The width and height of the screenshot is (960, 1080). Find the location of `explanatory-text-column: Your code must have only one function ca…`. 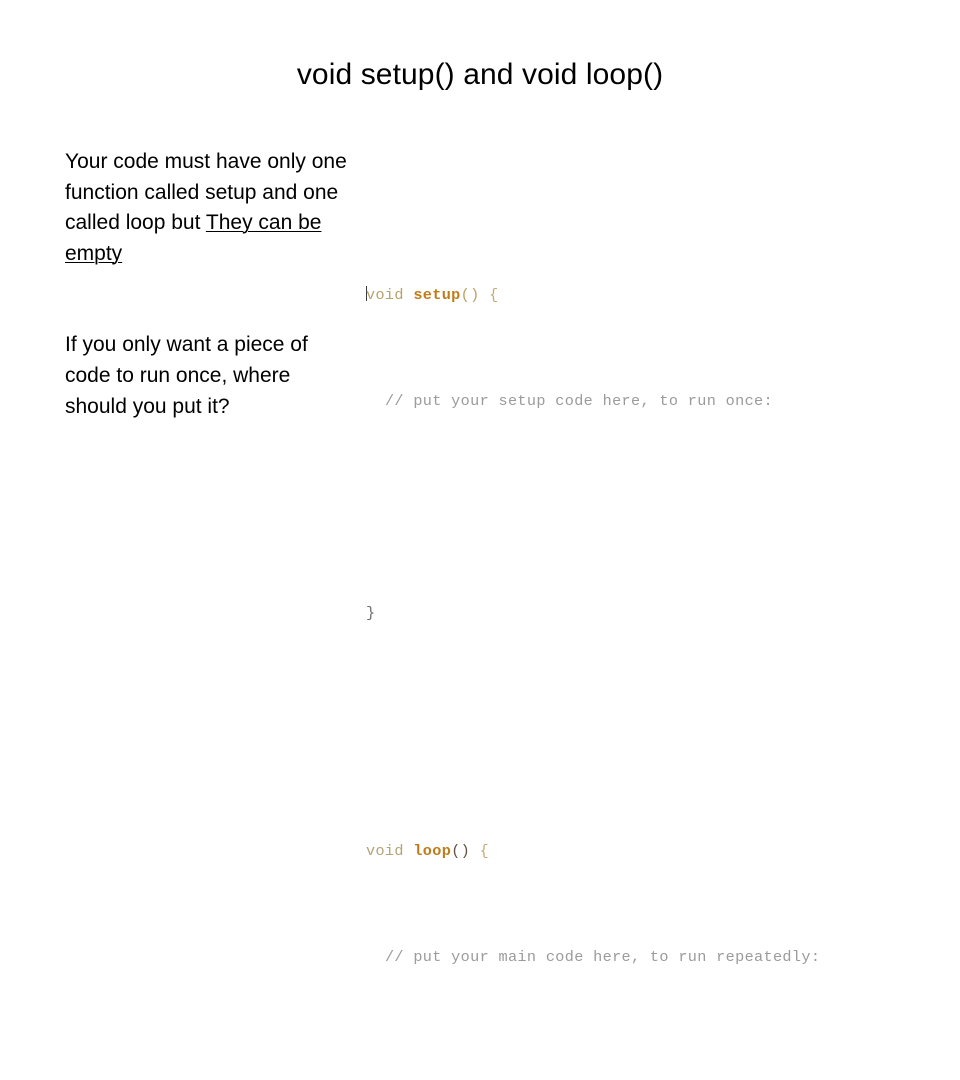

explanatory-text-column: Your code must have only one function ca… is located at coordinates (211, 284).